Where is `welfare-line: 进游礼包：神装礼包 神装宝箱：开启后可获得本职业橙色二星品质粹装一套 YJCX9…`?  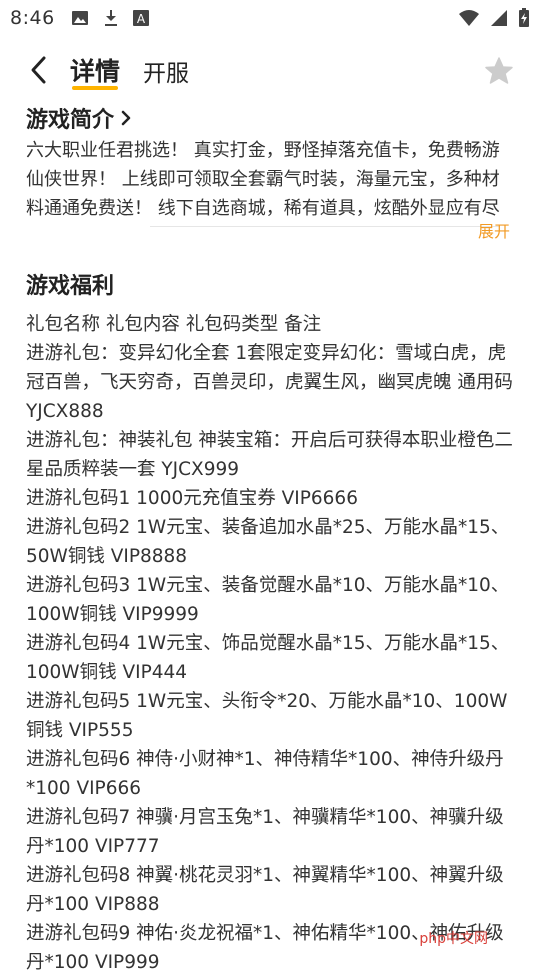 welfare-line: 进游礼包：神装礼包 神装宝箱：开启后可获得本职业橙色二星品质粹装一套 YJCX9… is located at coordinates (272, 455).